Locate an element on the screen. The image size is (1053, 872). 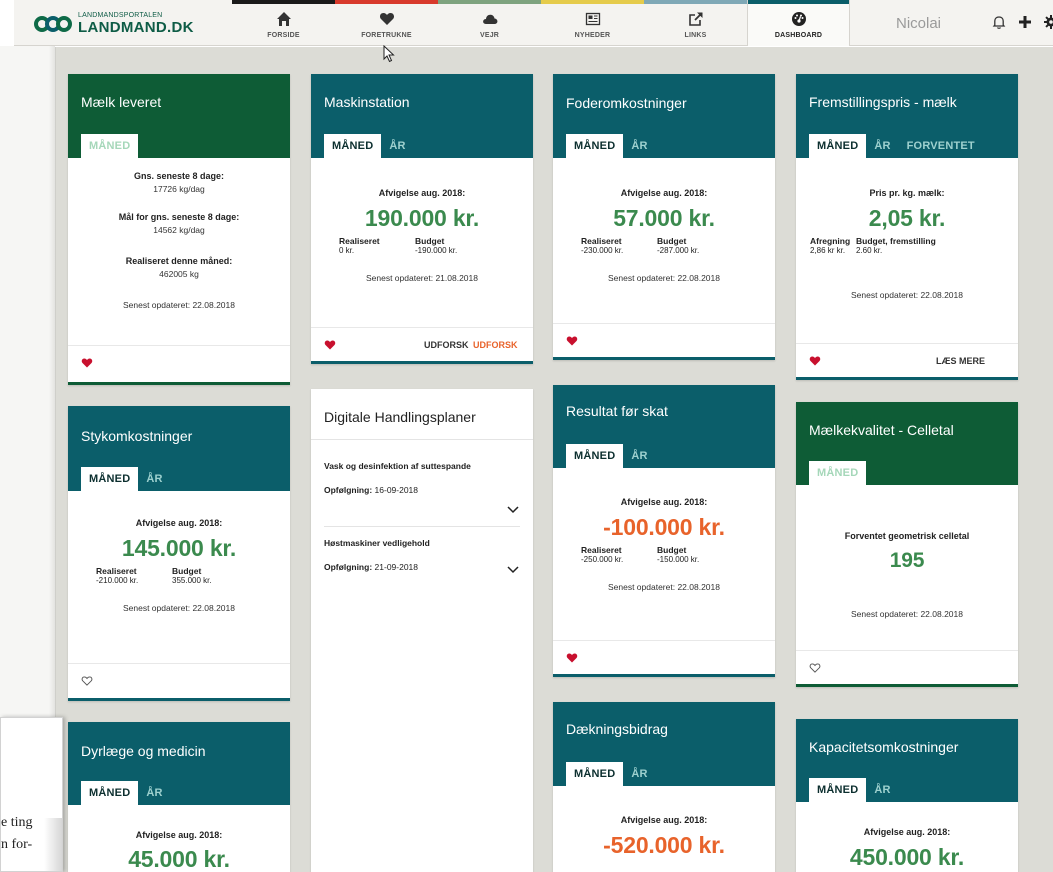
card-title: Mælk leveret is located at coordinates (121, 102).